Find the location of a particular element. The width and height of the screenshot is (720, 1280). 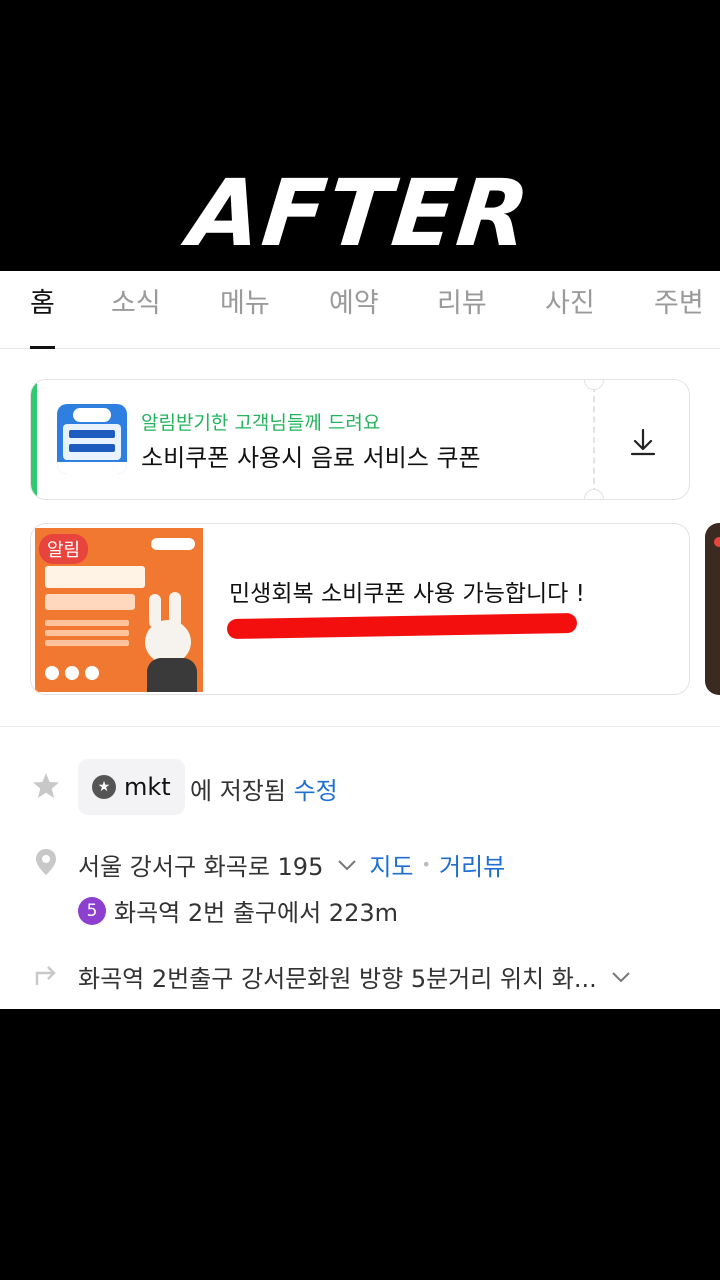

notice-badge: 알림 is located at coordinates (64, 549).